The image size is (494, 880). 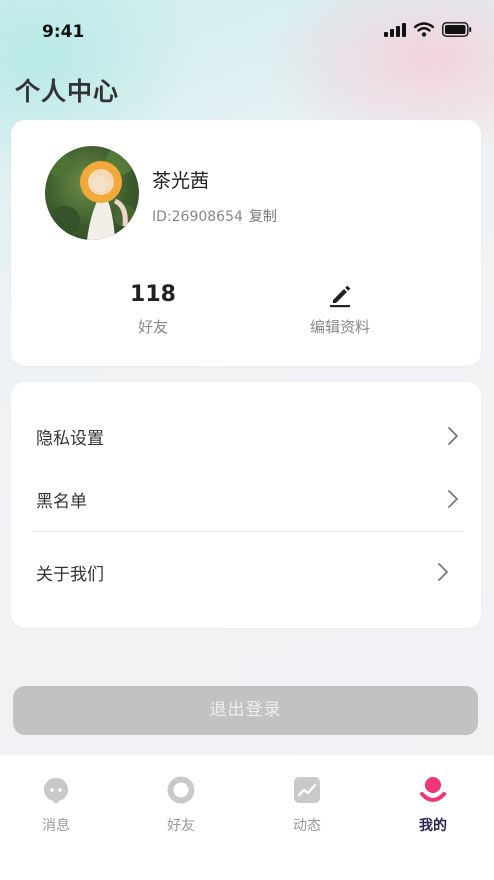 I want to click on user-id: ID:26908654, so click(x=197, y=217).